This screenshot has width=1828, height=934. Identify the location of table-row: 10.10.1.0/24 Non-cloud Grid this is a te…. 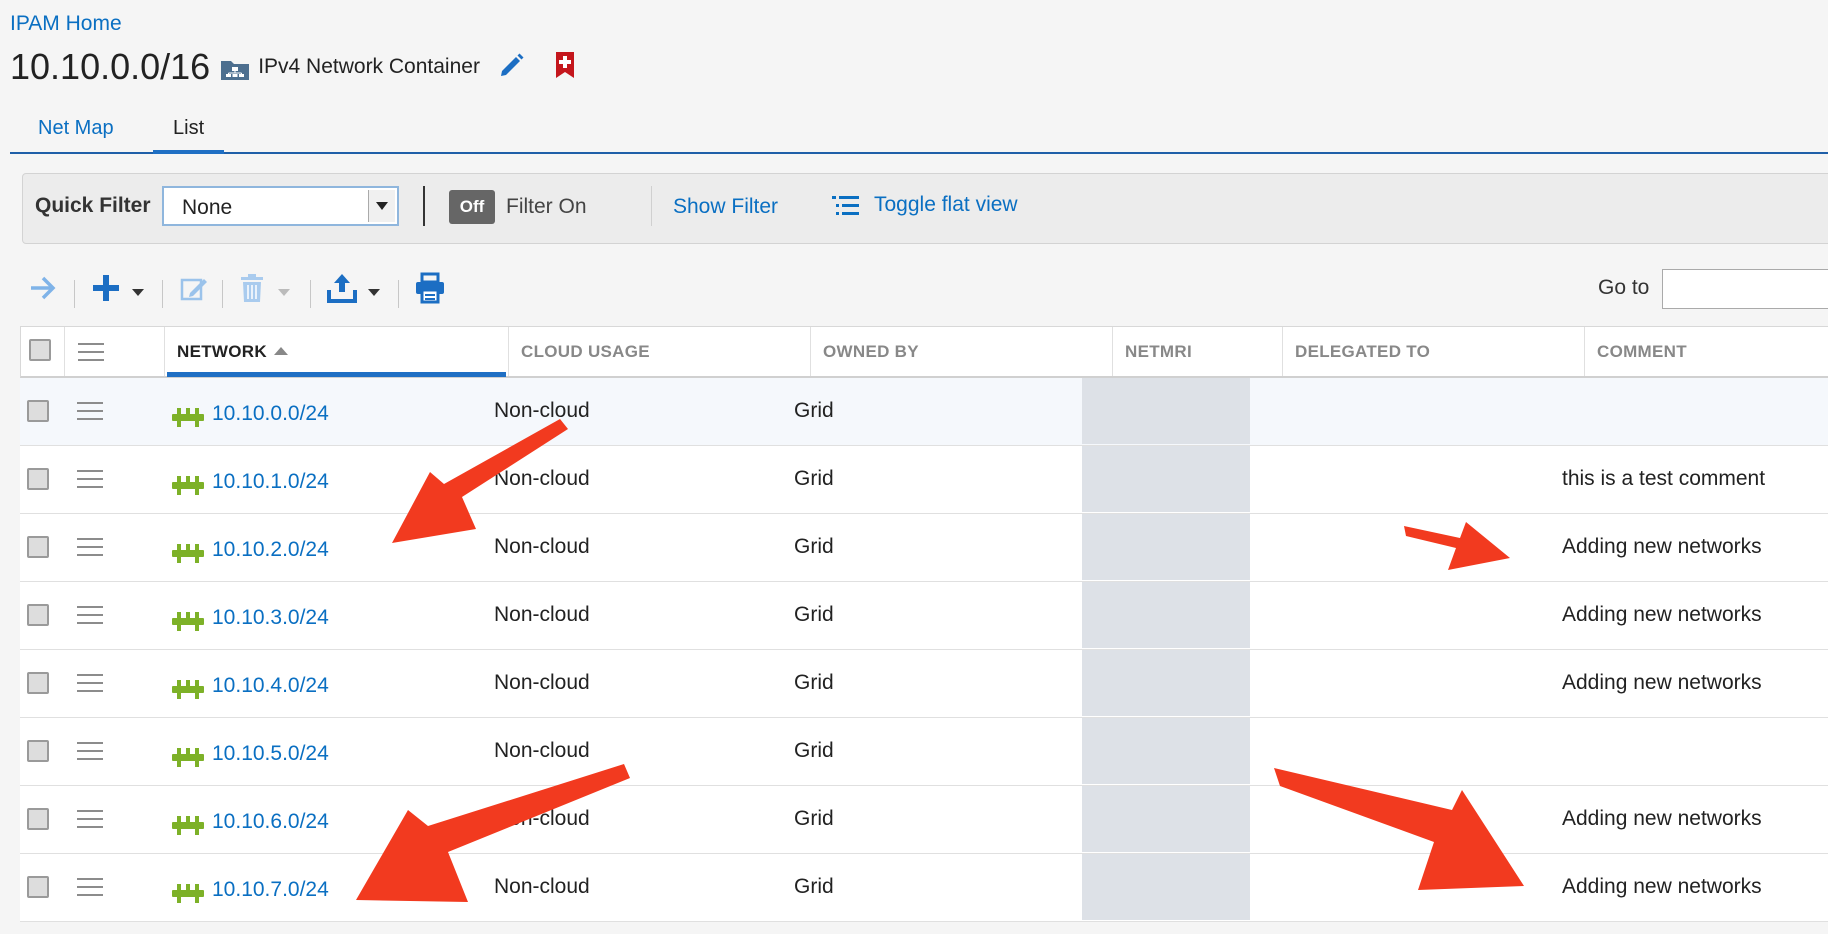
(924, 480).